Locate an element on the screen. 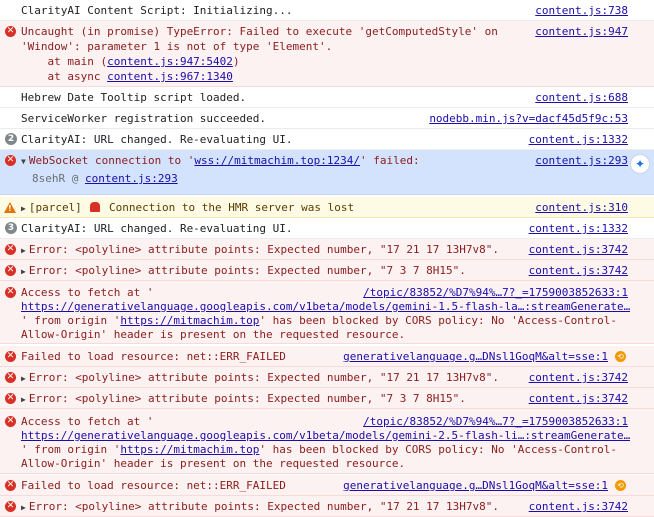 Image resolution: width=654 pixels, height=517 pixels. stack-frame: at main (content.js:947:5402) is located at coordinates (130, 61).